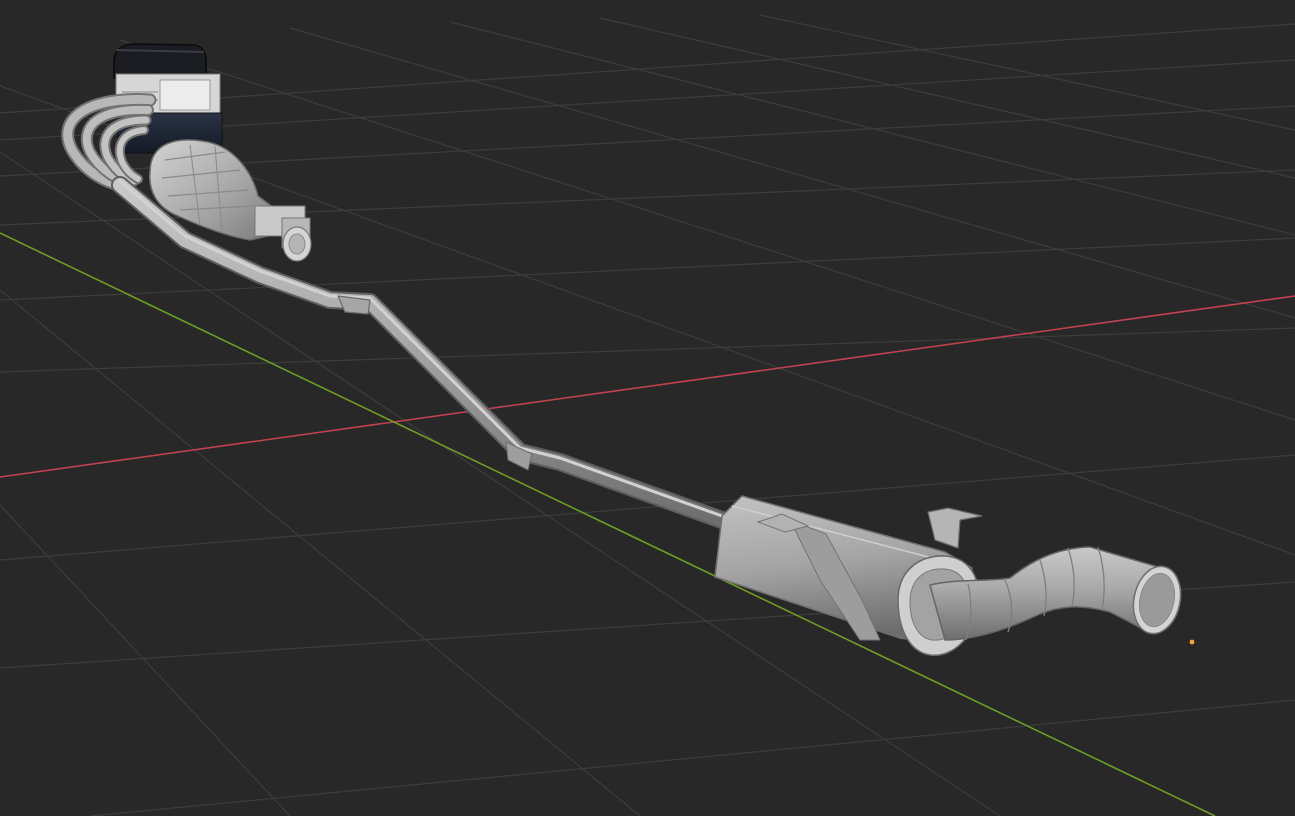 The height and width of the screenshot is (816, 1295). What do you see at coordinates (1058, 593) in the screenshot?
I see `tailpipe` at bounding box center [1058, 593].